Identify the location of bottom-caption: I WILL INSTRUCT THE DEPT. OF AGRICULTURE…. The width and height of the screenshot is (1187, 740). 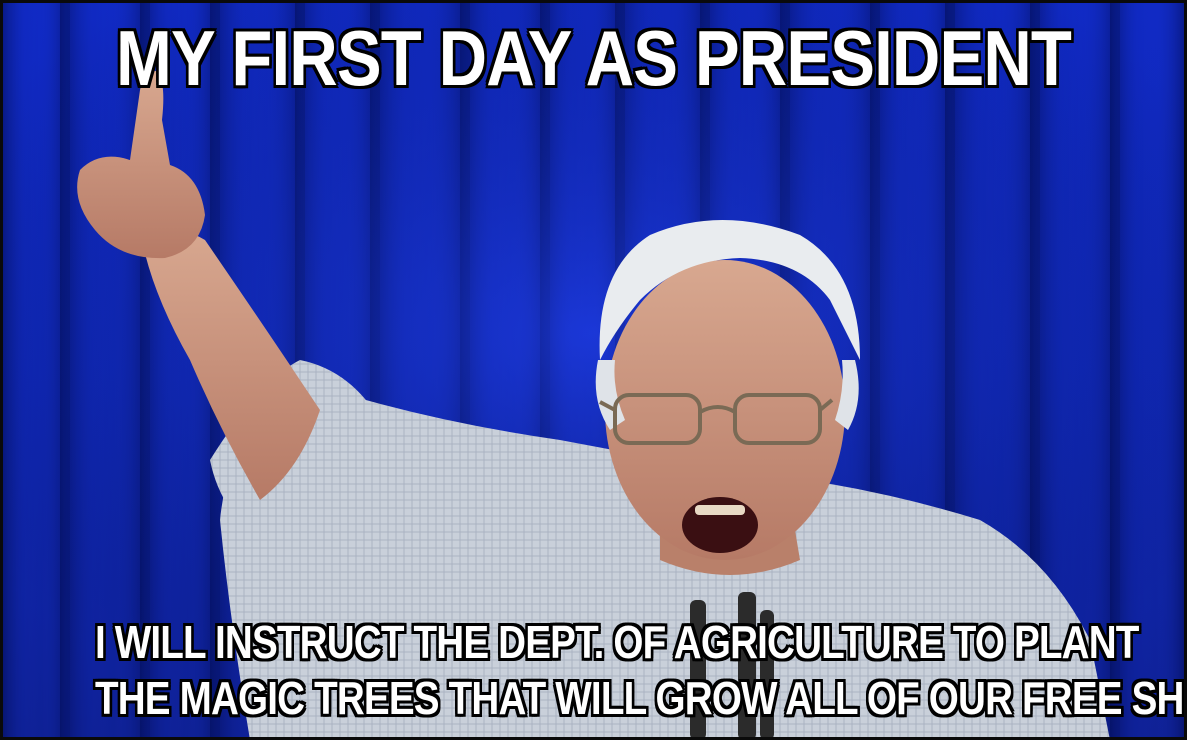
(640, 670).